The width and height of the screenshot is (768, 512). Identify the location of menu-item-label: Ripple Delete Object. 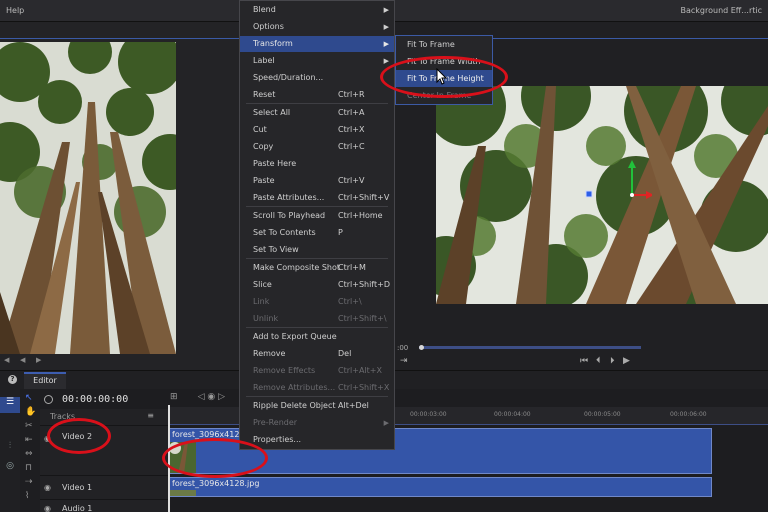
(294, 405).